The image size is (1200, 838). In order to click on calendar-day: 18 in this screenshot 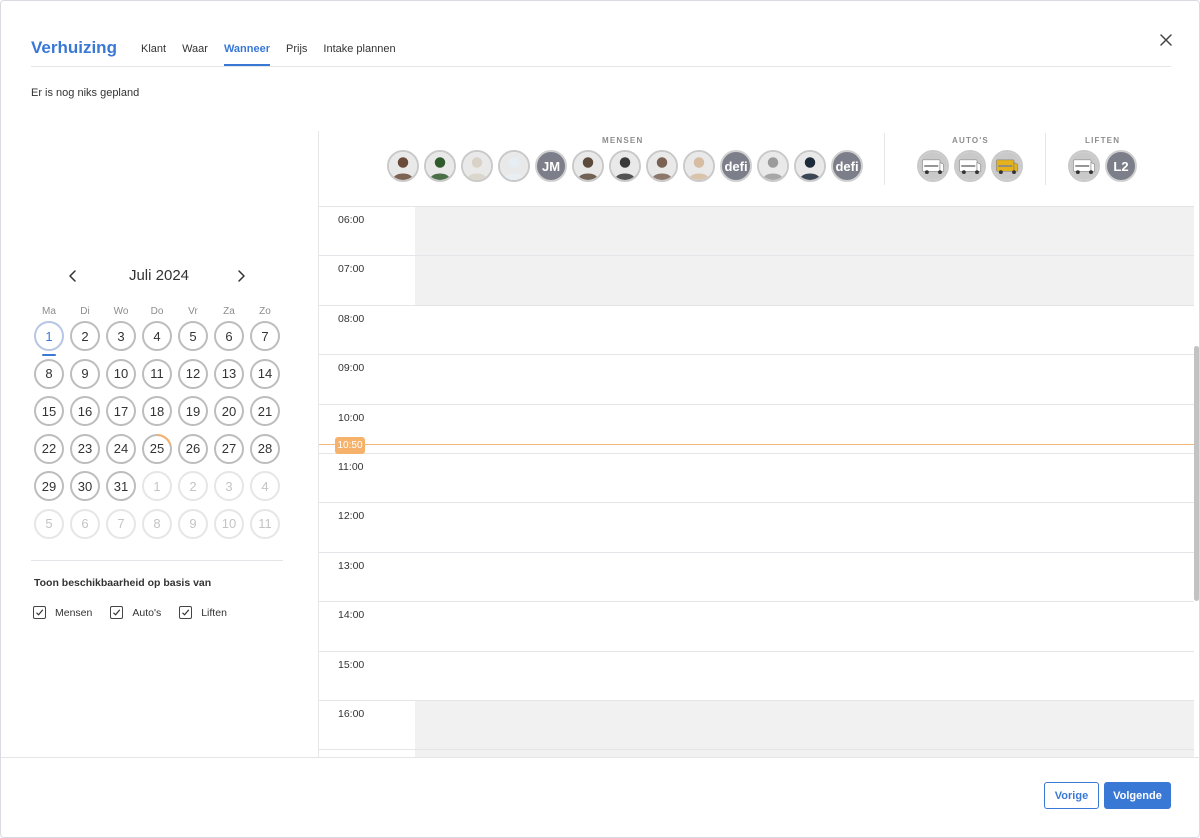, I will do `click(157, 415)`.